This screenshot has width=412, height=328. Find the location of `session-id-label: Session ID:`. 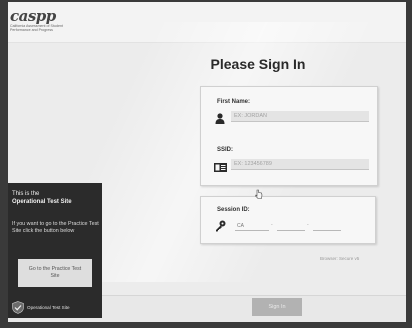

session-id-label: Session ID: is located at coordinates (233, 210).